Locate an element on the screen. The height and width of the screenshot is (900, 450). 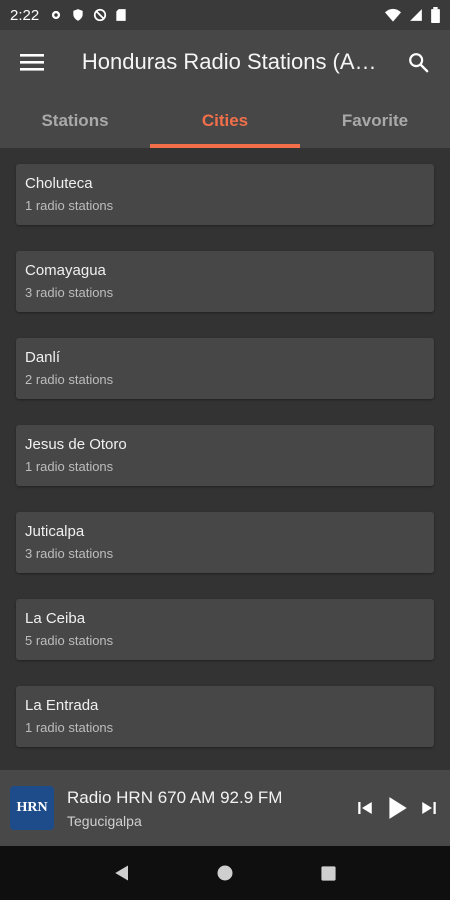
search-button is located at coordinates (418, 62).